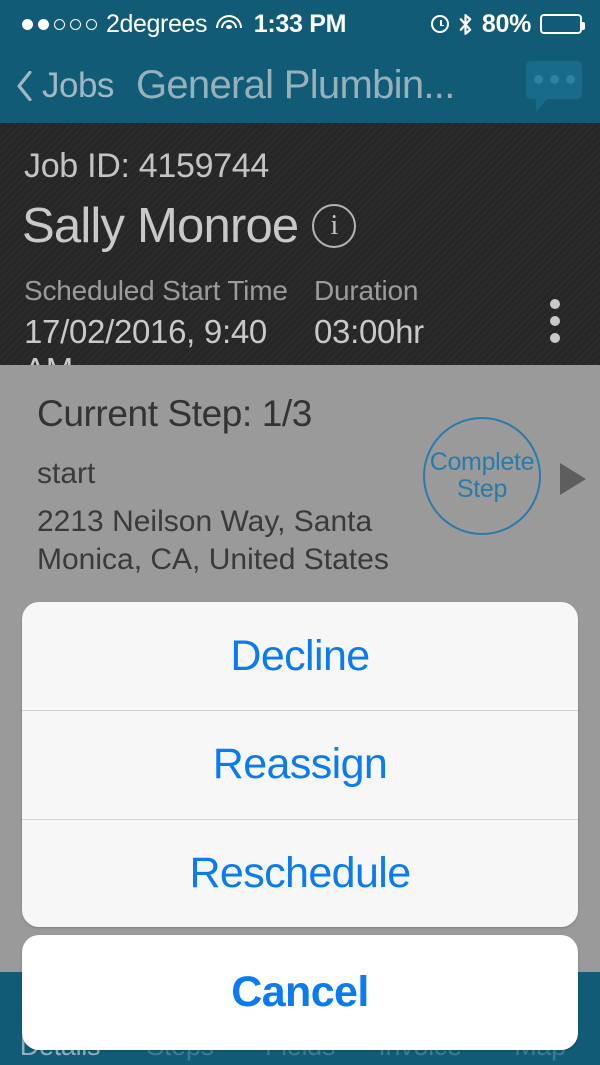  I want to click on play-arrow-icon, so click(573, 479).